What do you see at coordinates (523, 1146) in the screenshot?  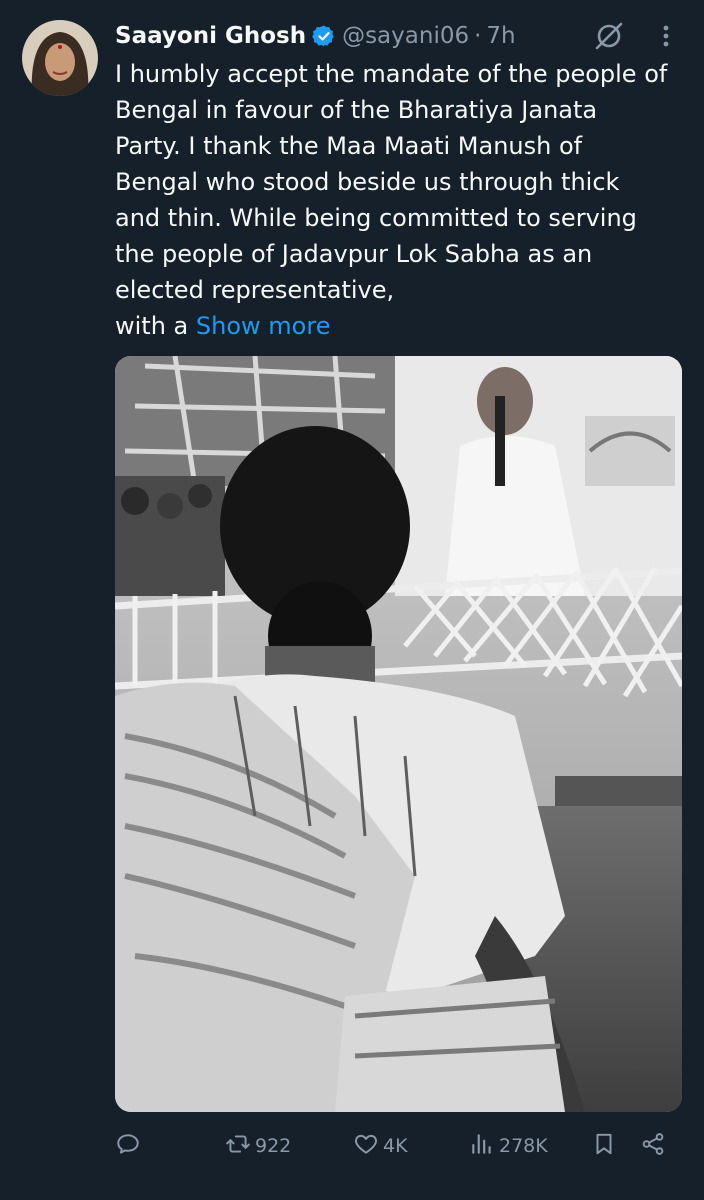 I see `views-count: 278K` at bounding box center [523, 1146].